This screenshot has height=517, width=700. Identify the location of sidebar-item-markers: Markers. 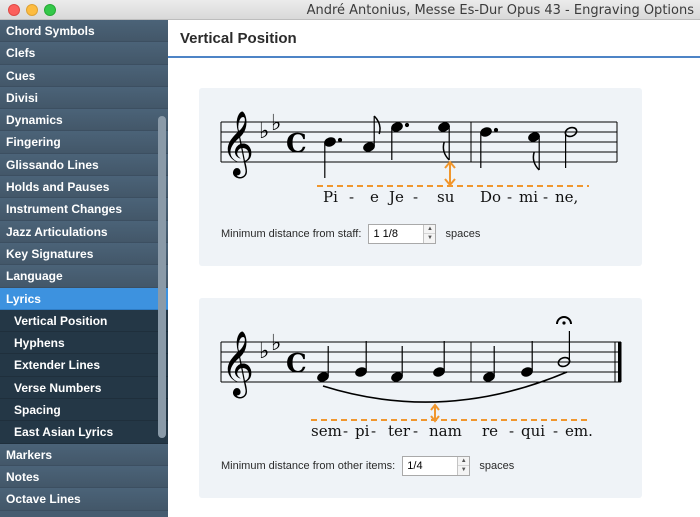
(84, 454).